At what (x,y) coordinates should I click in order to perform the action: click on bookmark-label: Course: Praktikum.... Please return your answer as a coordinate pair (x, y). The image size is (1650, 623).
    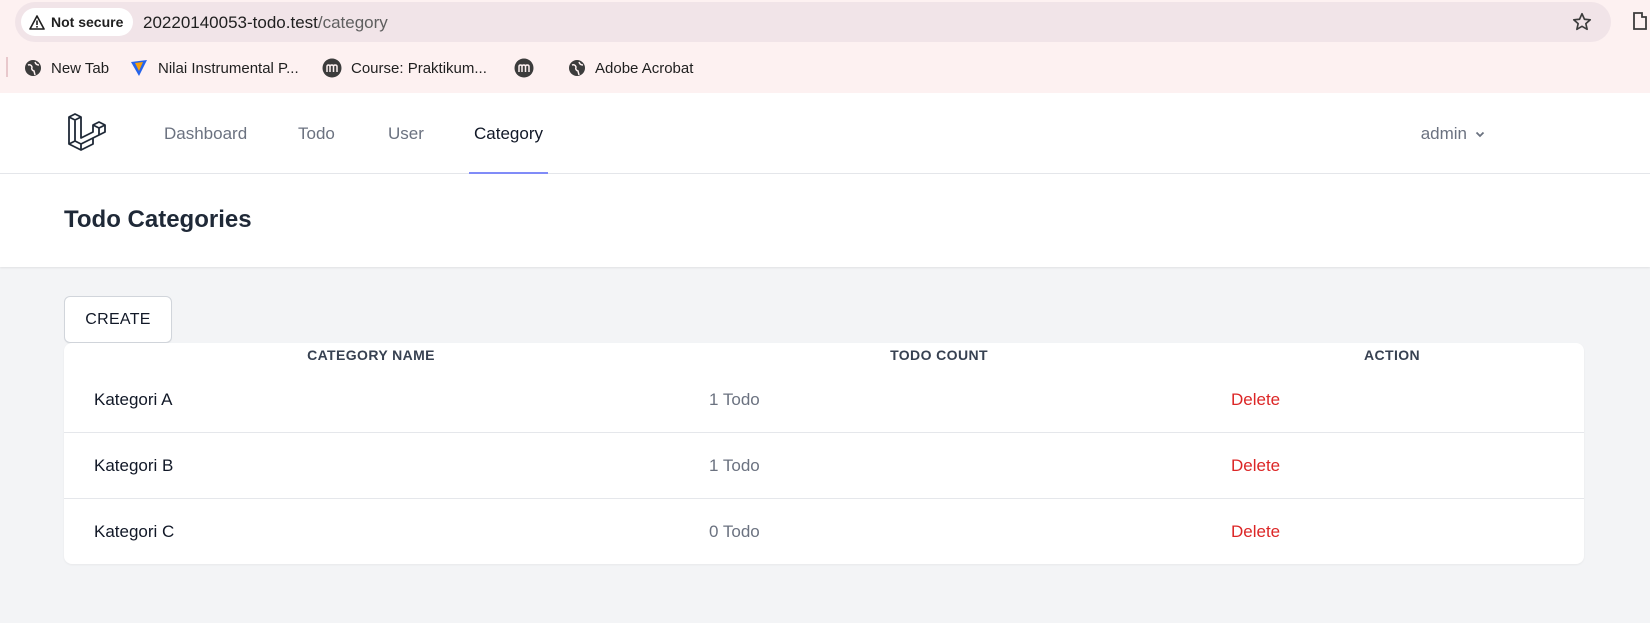
    Looking at the image, I should click on (419, 68).